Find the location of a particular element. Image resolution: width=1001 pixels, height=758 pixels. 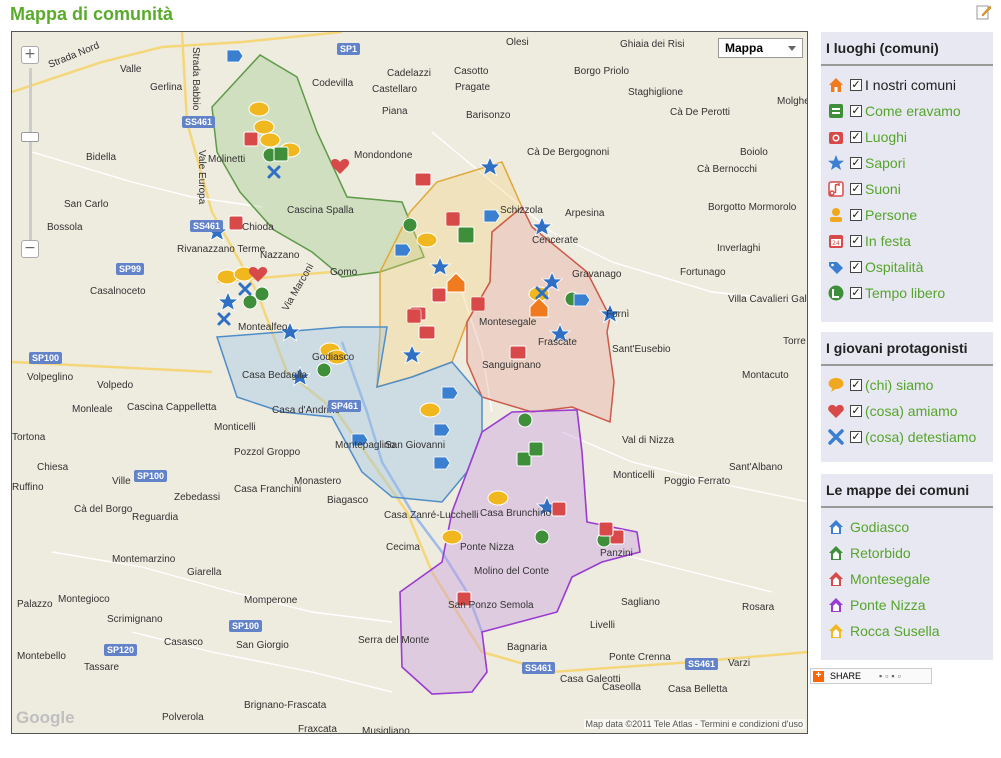

place-label: Montegioco is located at coordinates (84, 599).